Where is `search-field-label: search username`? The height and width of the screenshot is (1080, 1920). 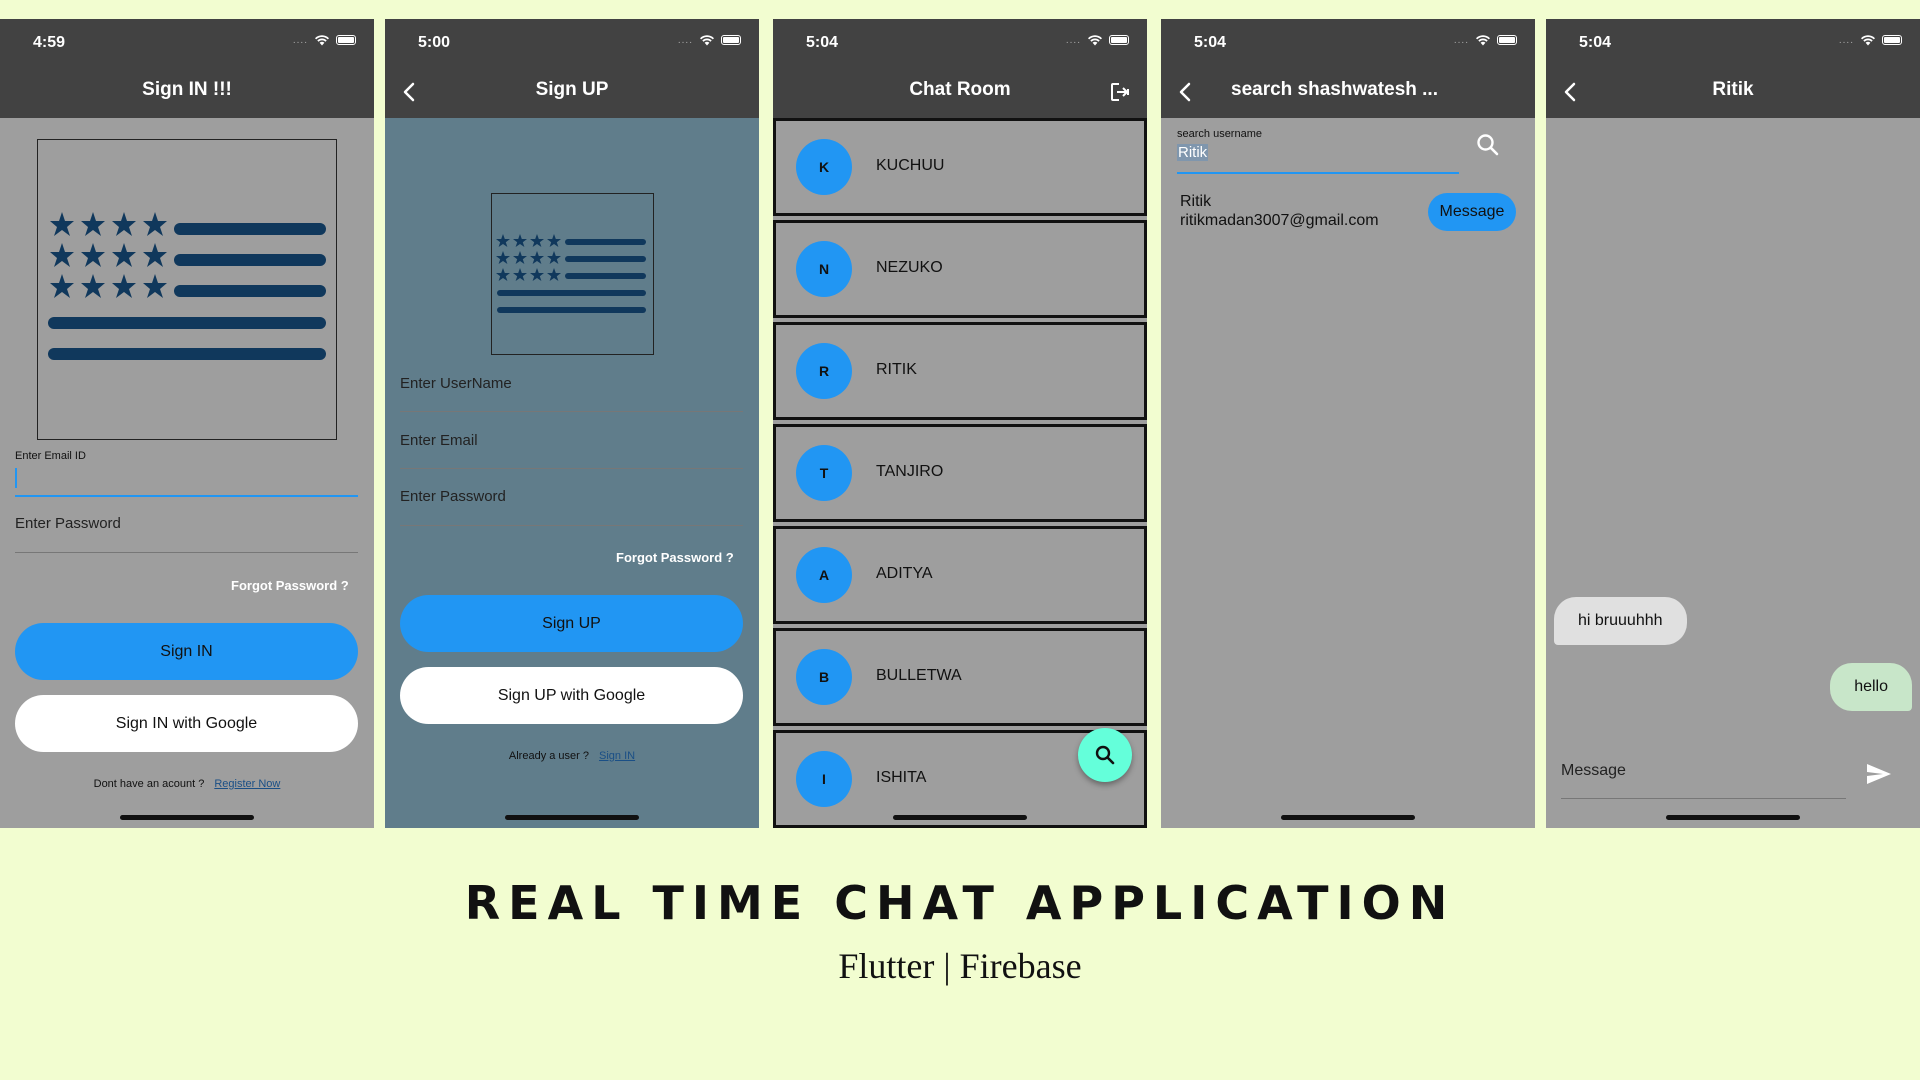 search-field-label: search username is located at coordinates (1219, 134).